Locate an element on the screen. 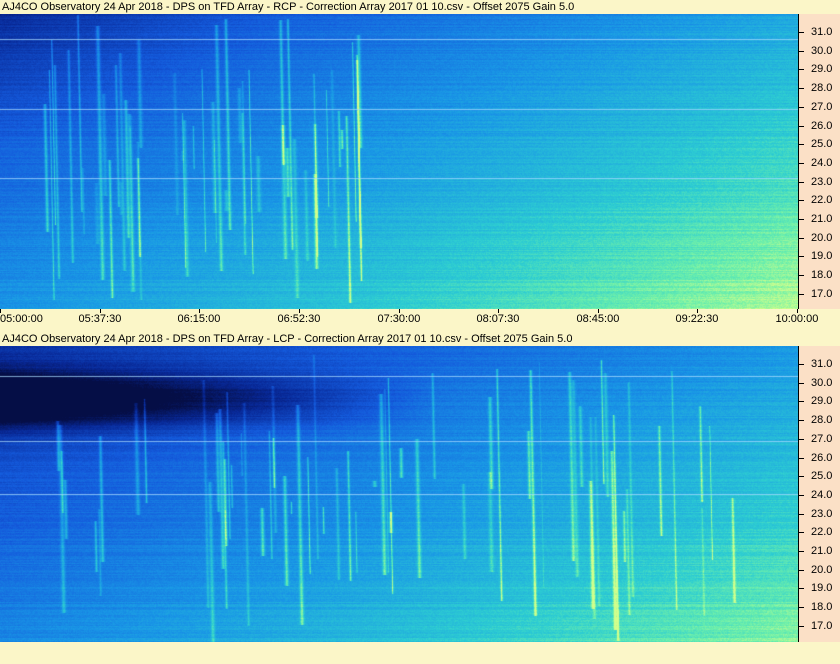 The height and width of the screenshot is (664, 840). x-tick-label: 06:15:00 is located at coordinates (199, 319).